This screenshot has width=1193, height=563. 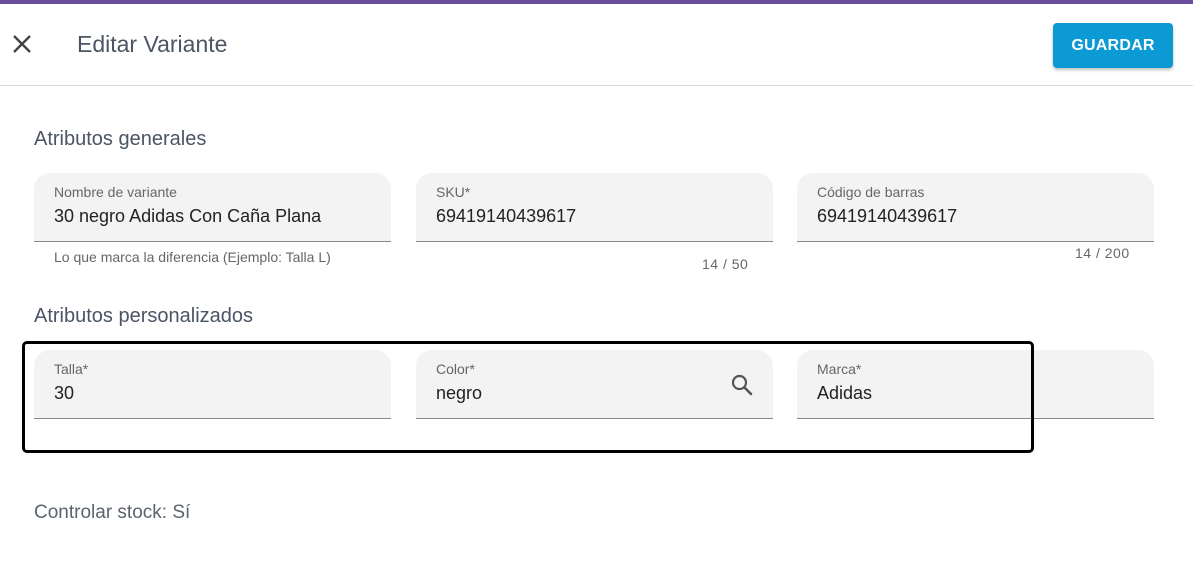 I want to click on sku-label: SKU*, so click(x=453, y=192).